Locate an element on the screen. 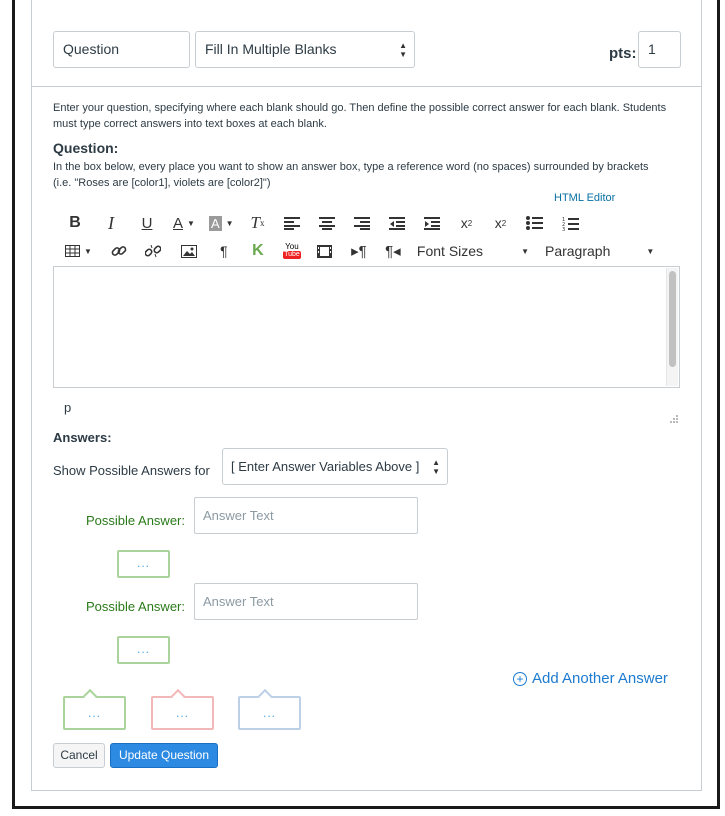  youtube-icon: You Tube is located at coordinates (292, 251).